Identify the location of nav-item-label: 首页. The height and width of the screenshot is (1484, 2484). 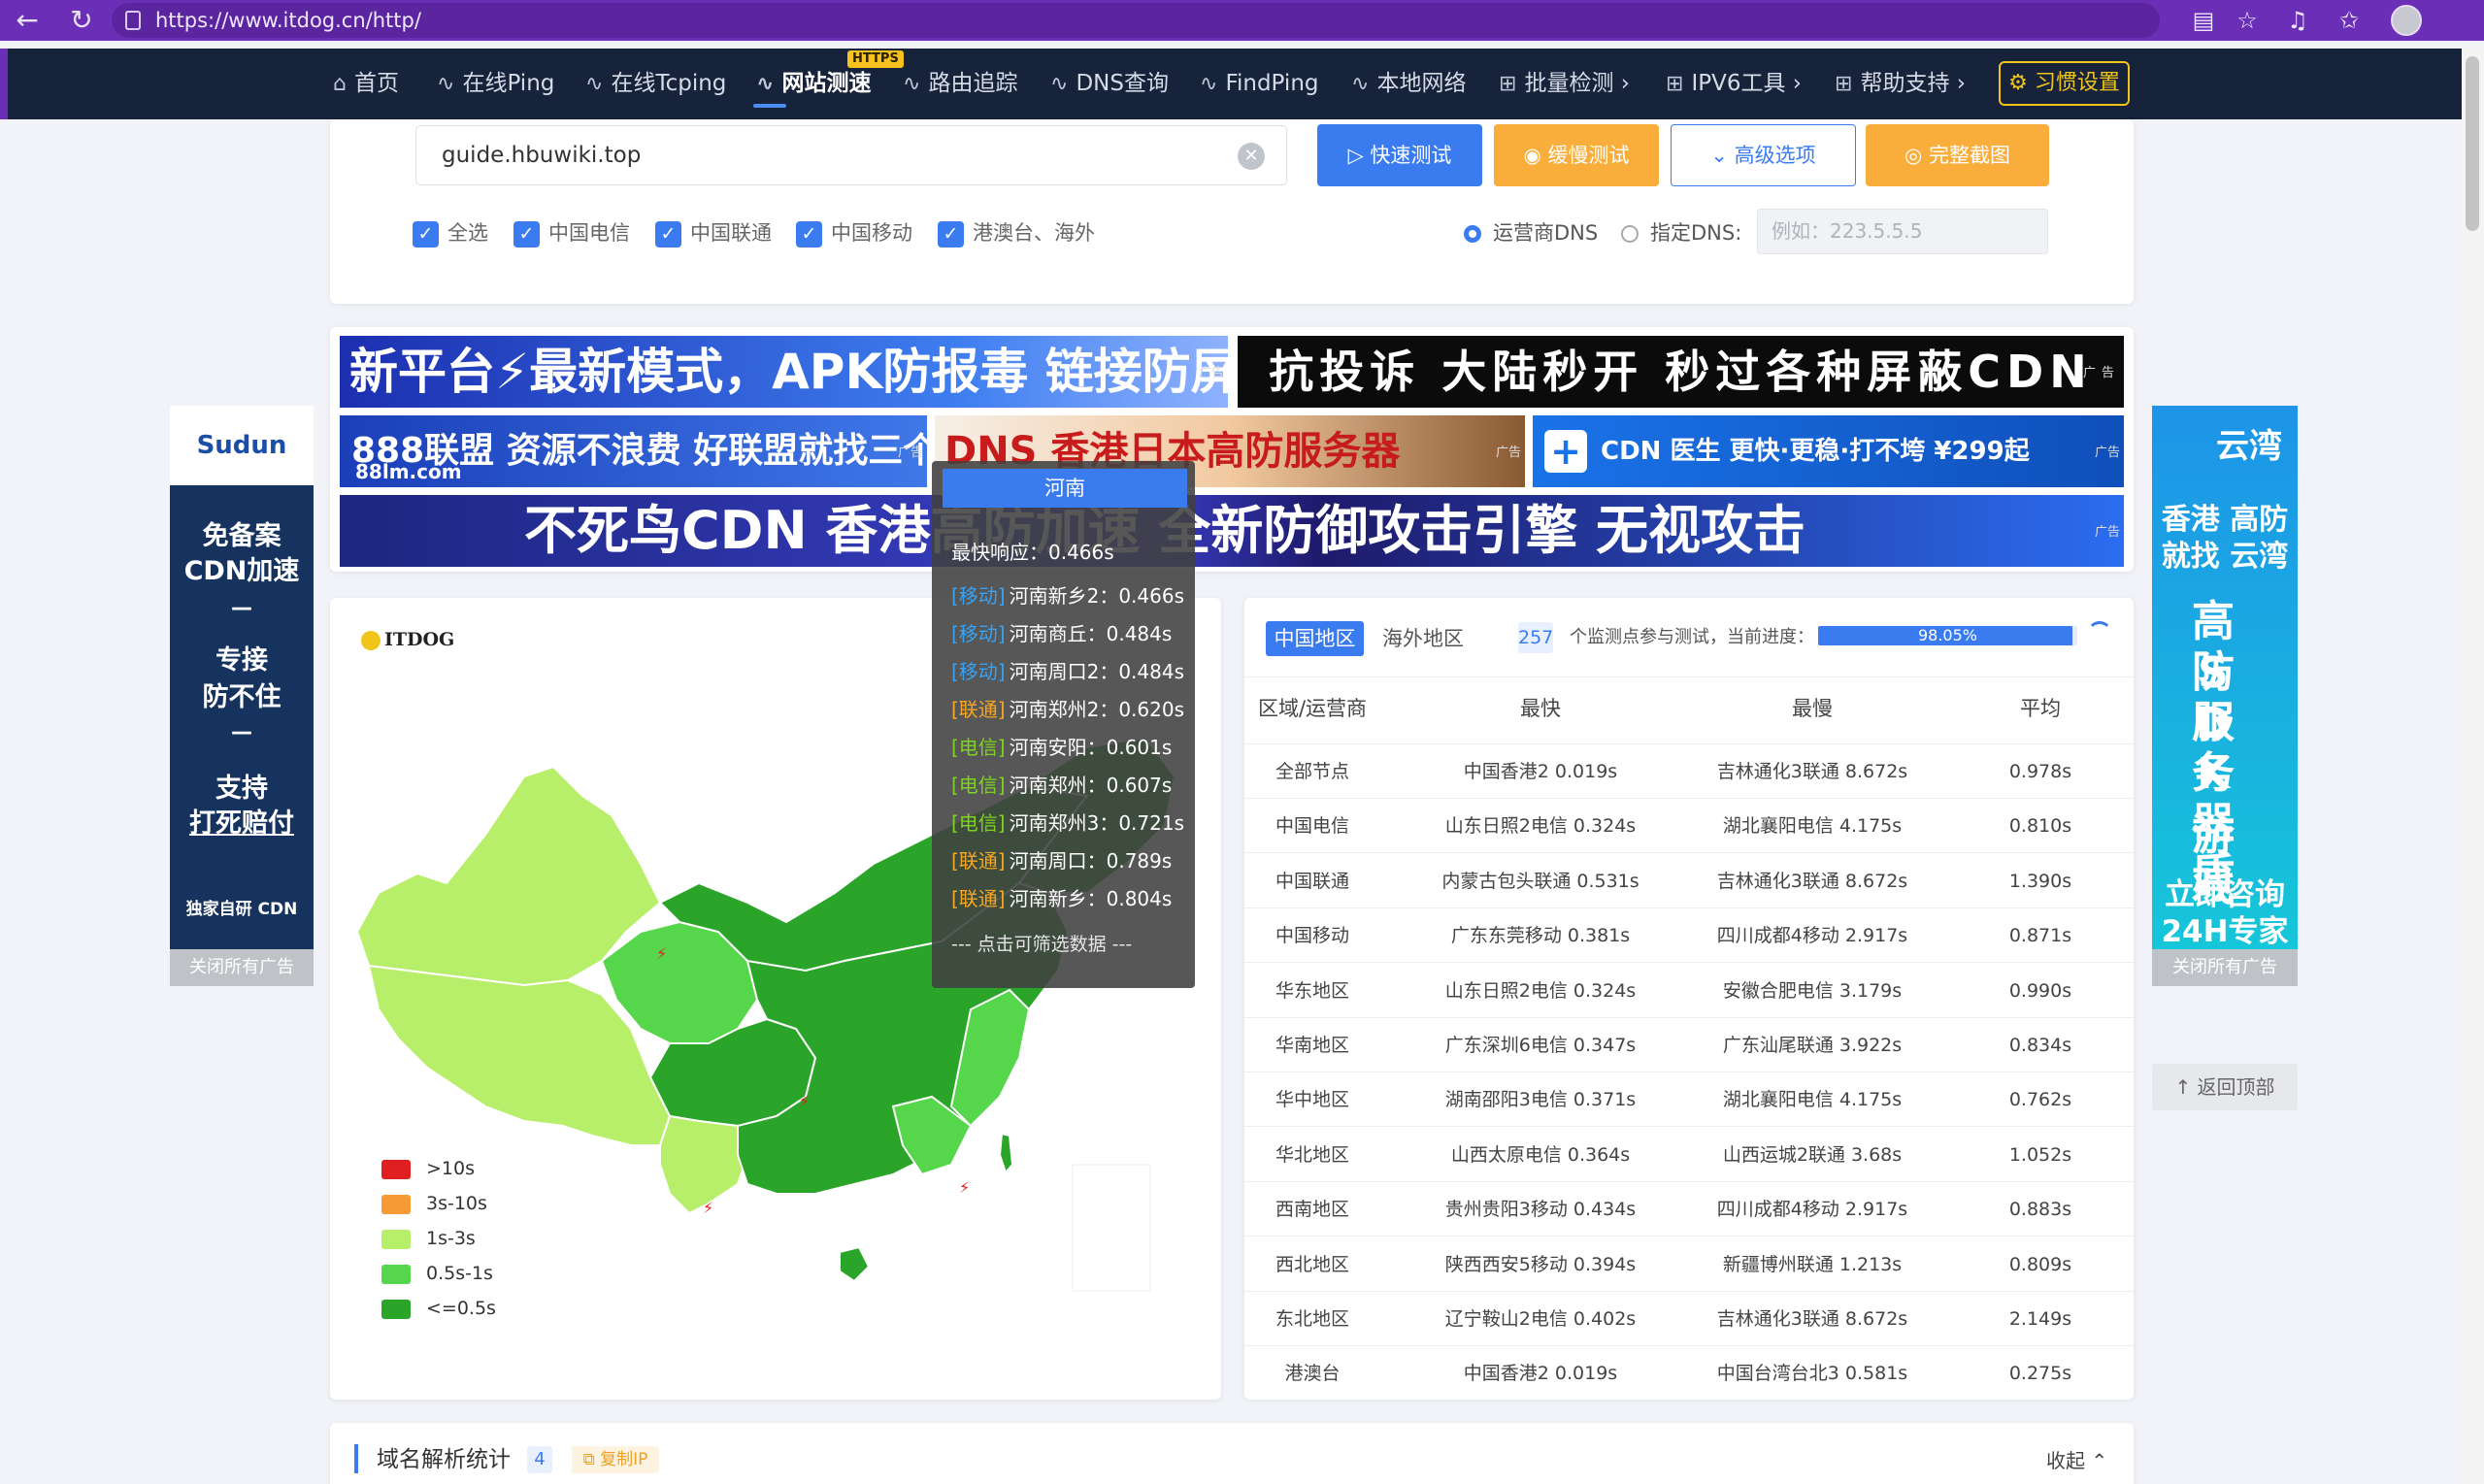
(376, 83).